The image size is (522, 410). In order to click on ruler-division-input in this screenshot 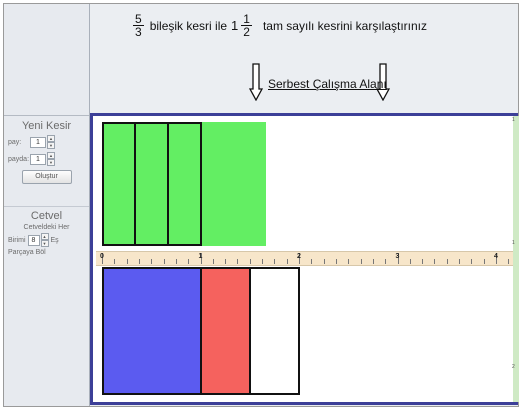, I will do `click(33, 240)`.